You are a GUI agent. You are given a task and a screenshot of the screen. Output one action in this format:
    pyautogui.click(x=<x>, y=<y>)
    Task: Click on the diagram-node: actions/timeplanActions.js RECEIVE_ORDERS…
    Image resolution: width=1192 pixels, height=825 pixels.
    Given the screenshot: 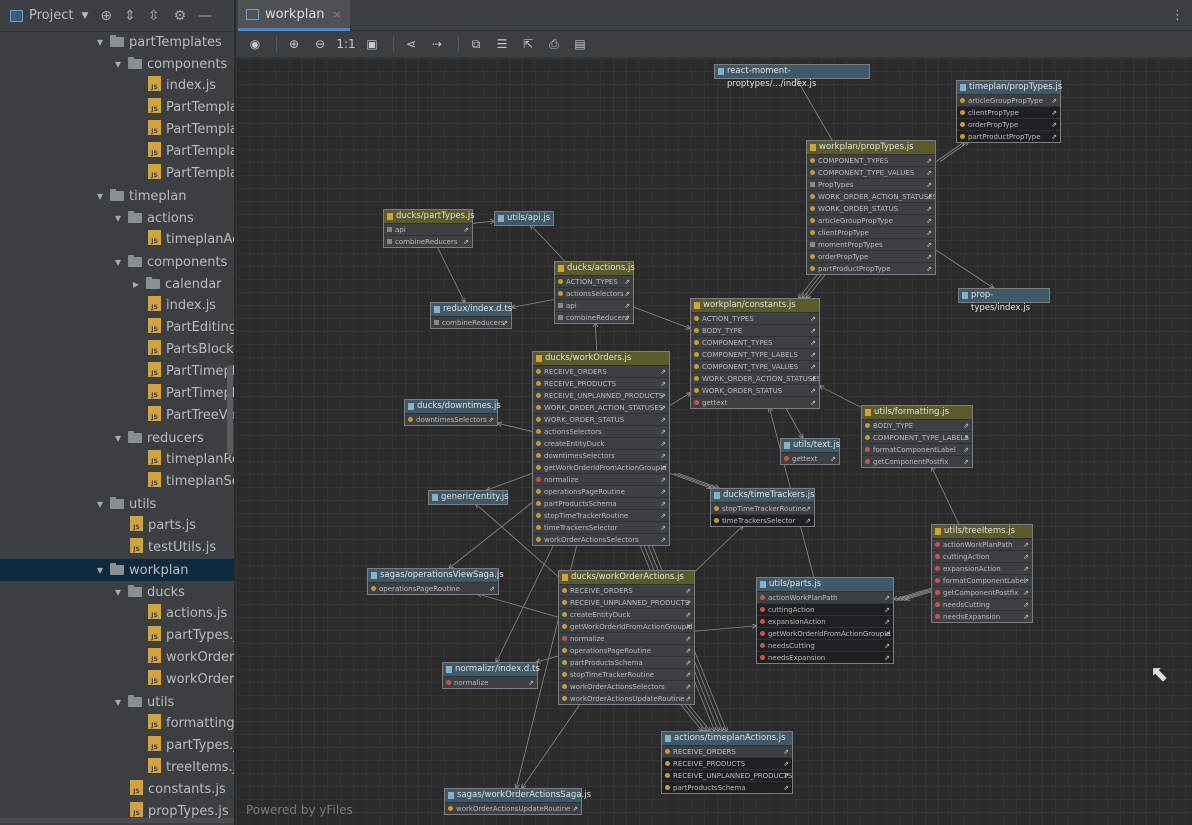 What is the action you would take?
    pyautogui.click(x=727, y=762)
    